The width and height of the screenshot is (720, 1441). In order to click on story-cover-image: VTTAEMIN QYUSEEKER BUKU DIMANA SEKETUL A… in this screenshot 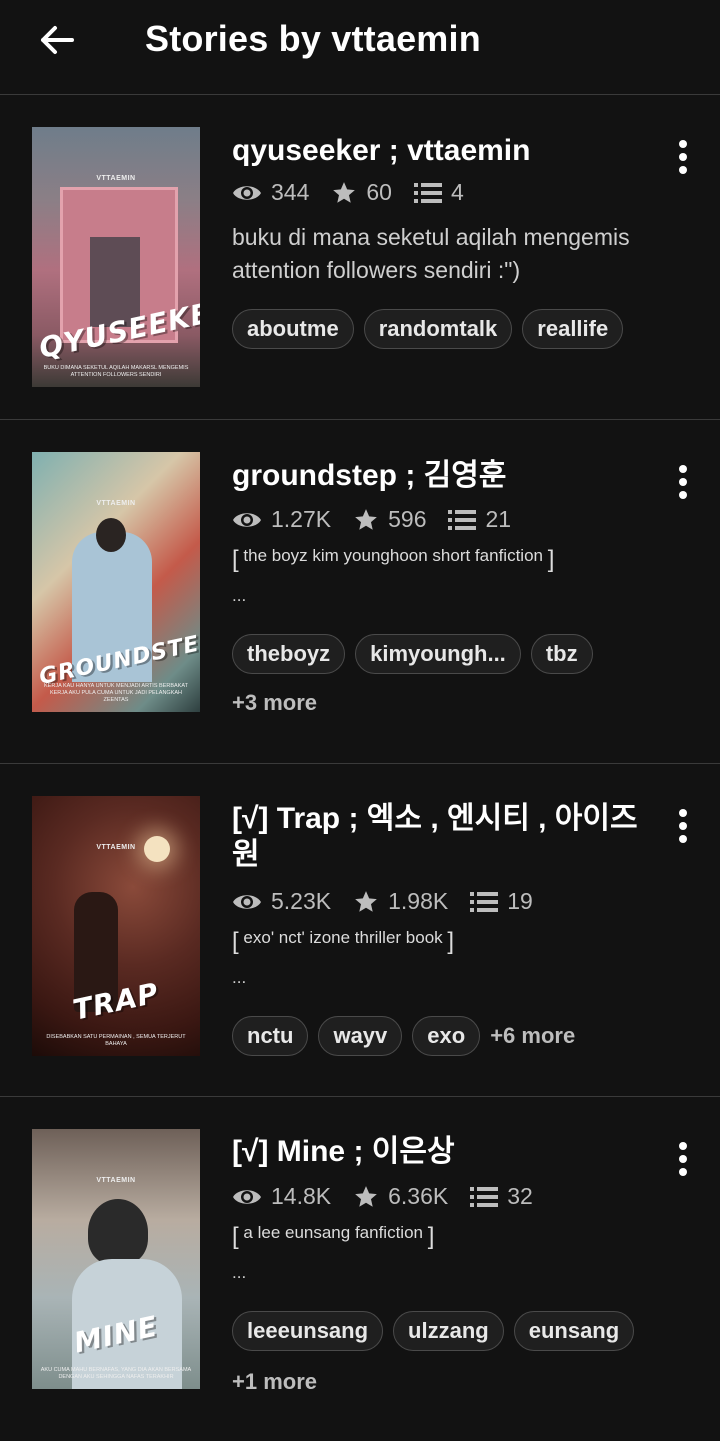, I will do `click(116, 257)`.